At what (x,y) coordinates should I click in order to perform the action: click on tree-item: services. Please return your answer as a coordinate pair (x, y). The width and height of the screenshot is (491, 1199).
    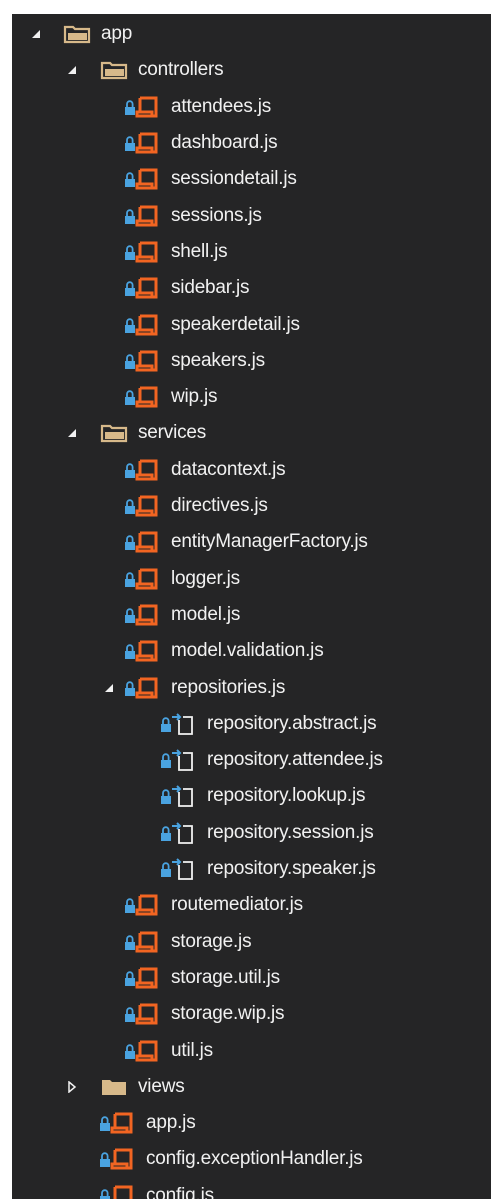
    Looking at the image, I should click on (251, 433).